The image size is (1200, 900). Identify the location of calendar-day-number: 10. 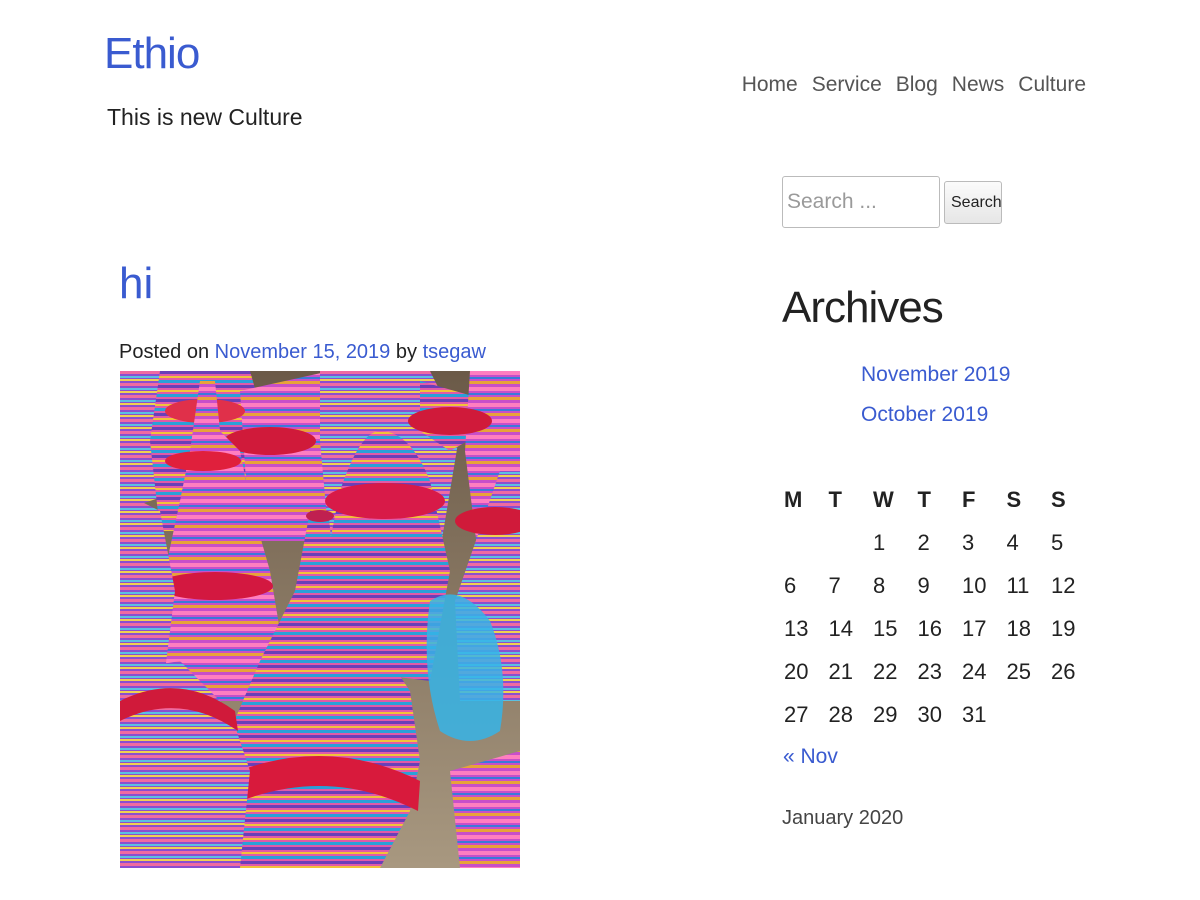
(974, 585).